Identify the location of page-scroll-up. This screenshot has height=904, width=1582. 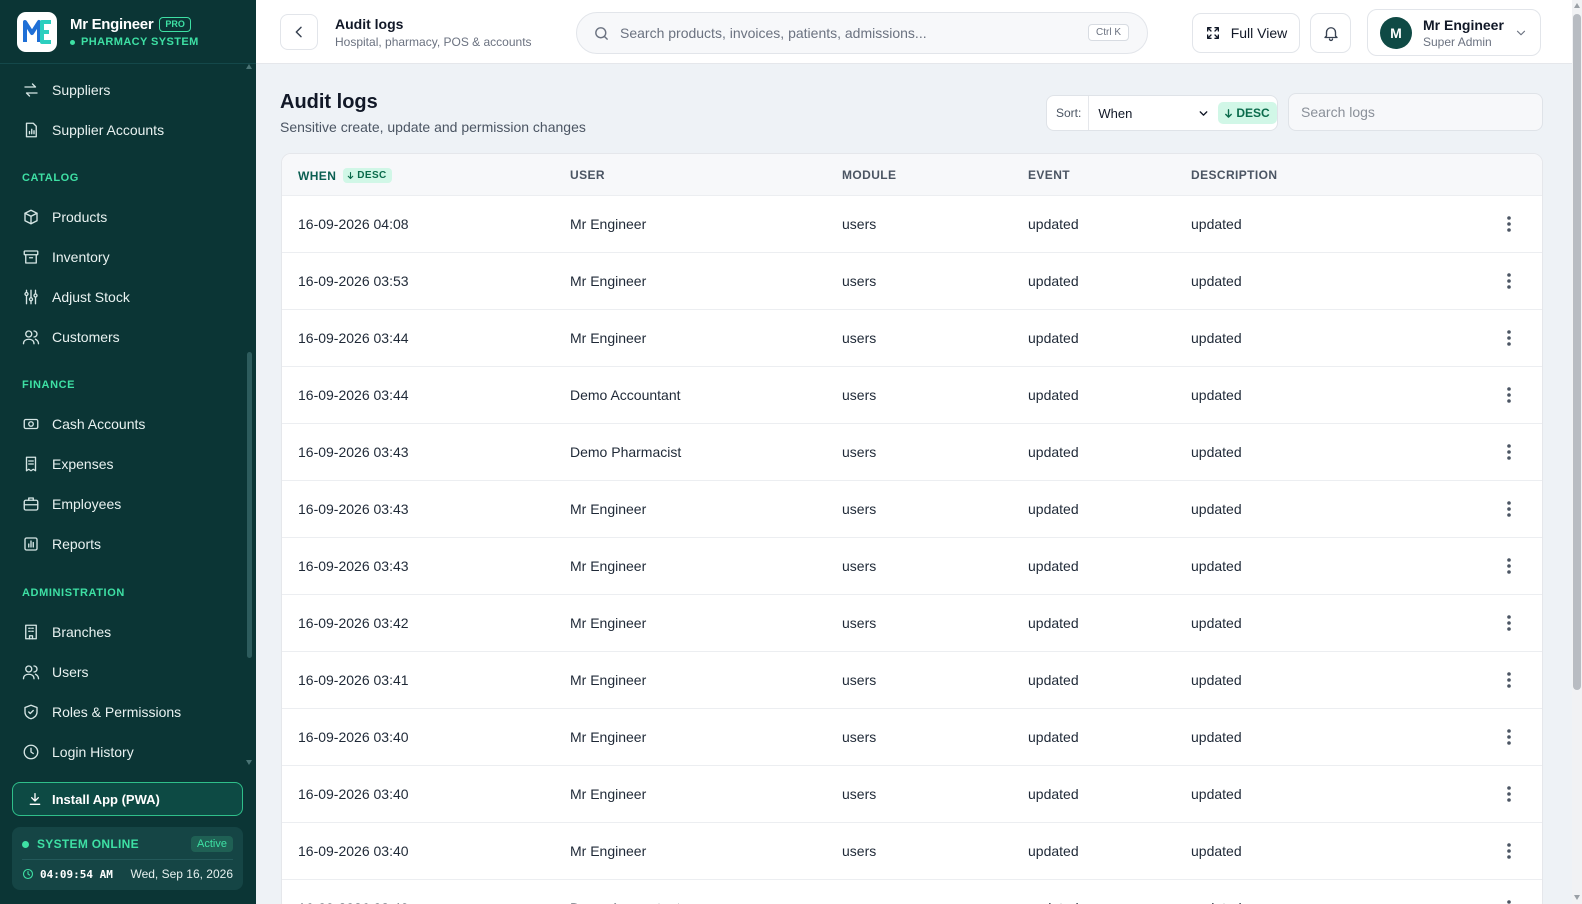
(1577, 5).